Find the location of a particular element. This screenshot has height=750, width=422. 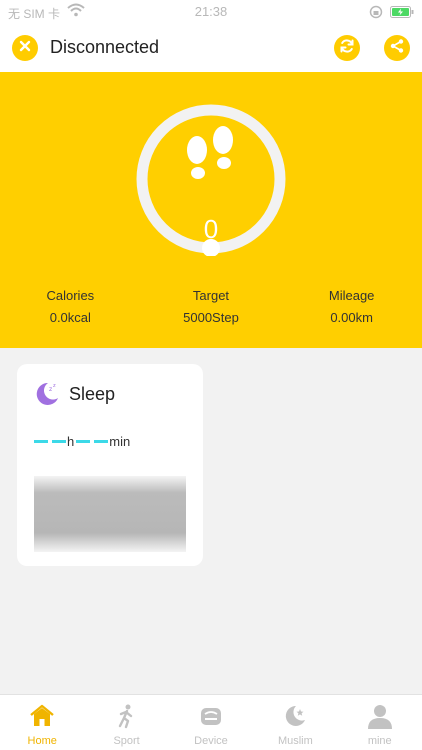

nav-home: Home is located at coordinates (42, 722).